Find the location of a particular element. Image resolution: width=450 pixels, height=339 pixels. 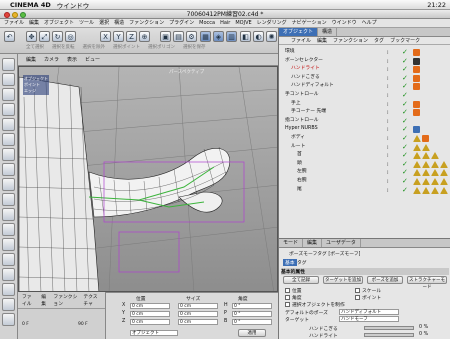

paint-icon is located at coordinates (8, 244).